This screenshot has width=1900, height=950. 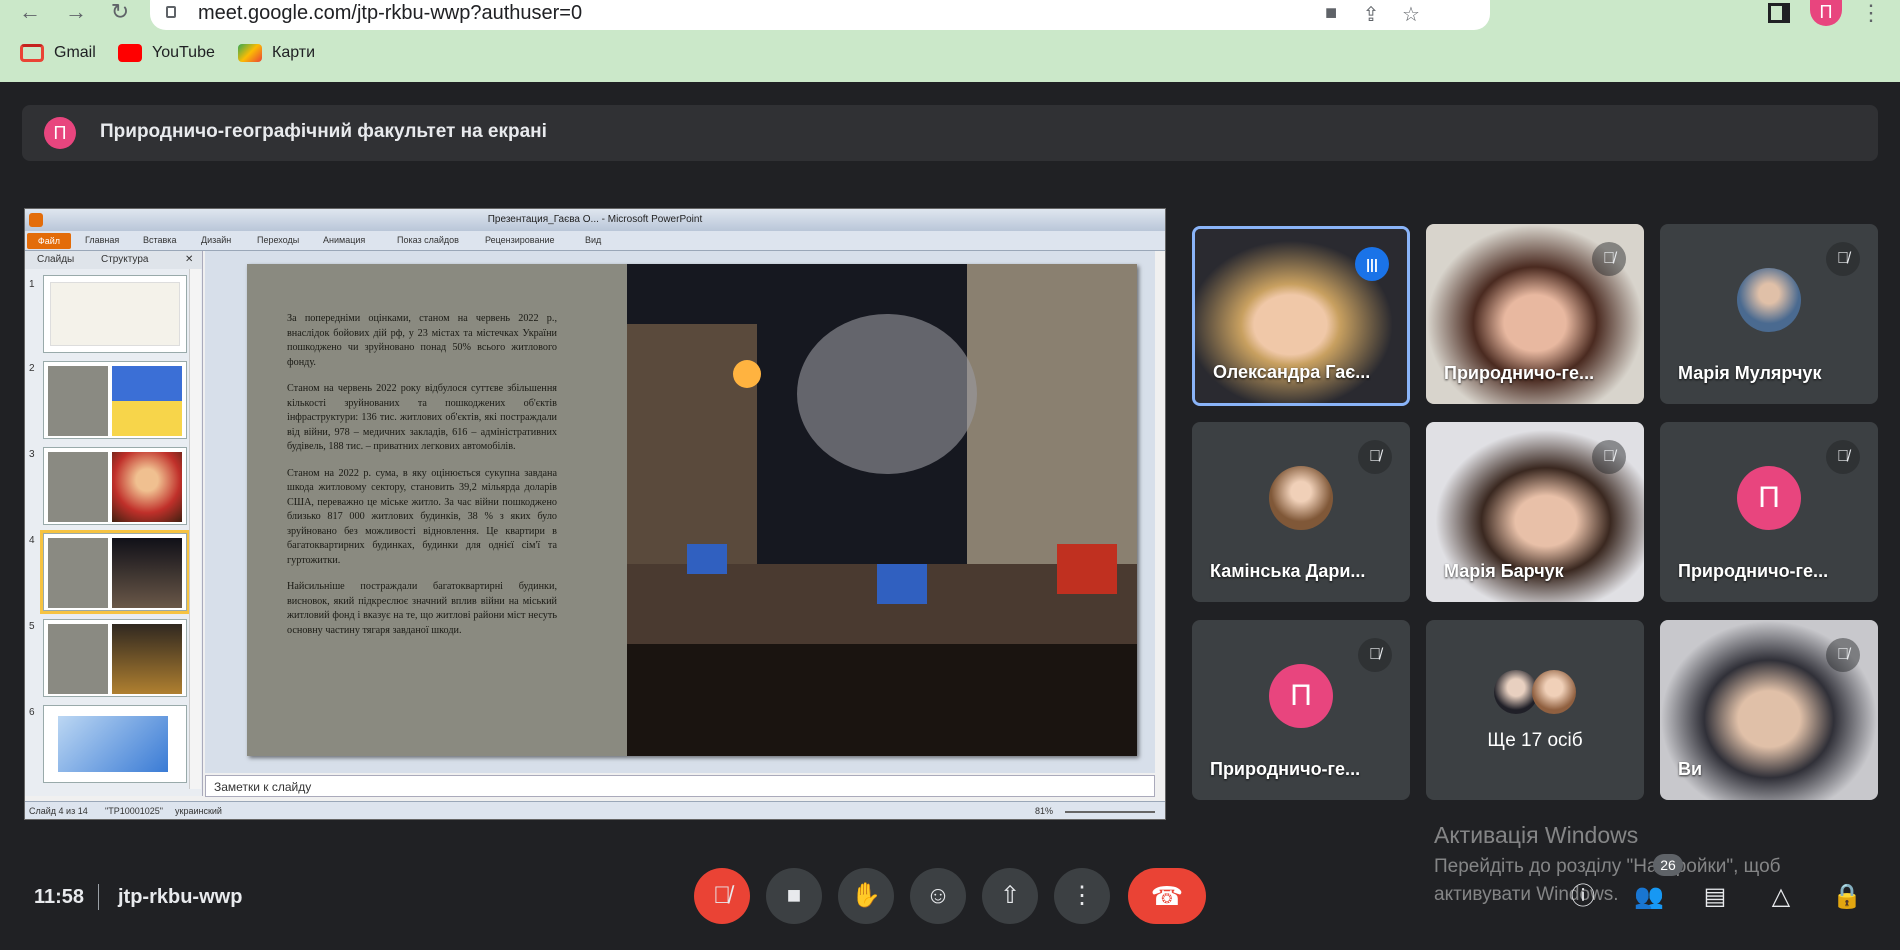 I want to click on file-tab: Файл, so click(x=49, y=241).